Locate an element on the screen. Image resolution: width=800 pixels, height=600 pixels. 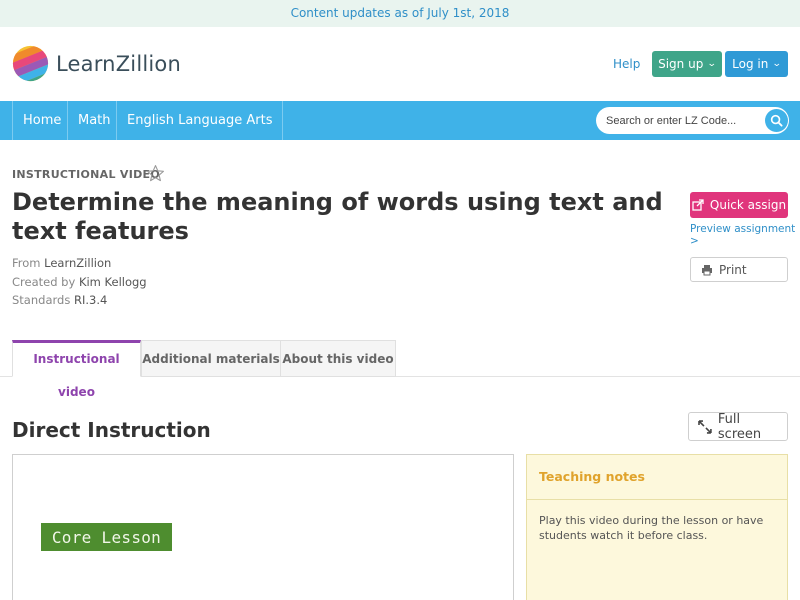
print-icon is located at coordinates (707, 269).